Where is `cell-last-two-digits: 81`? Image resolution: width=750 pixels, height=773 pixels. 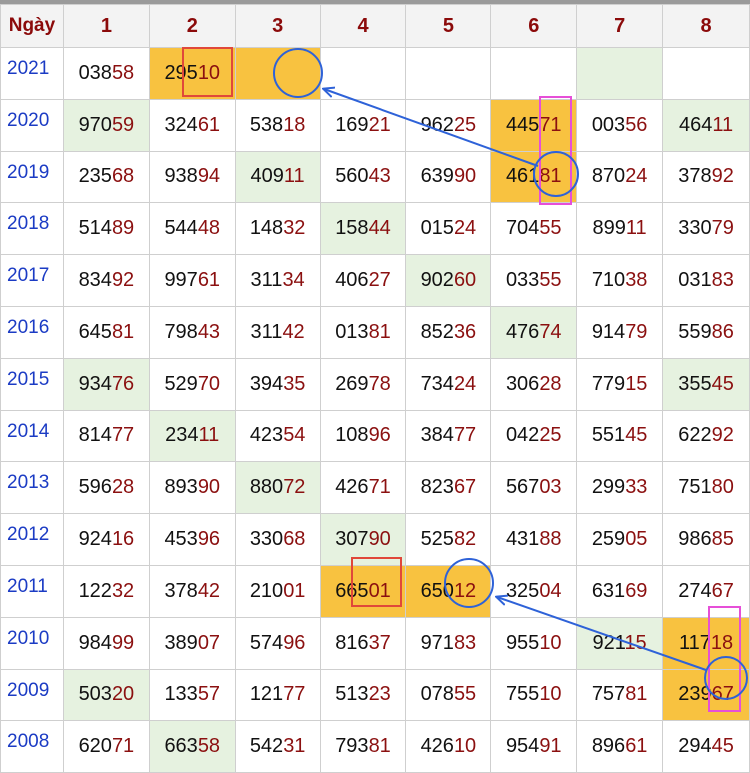 cell-last-two-digits: 81 is located at coordinates (379, 331).